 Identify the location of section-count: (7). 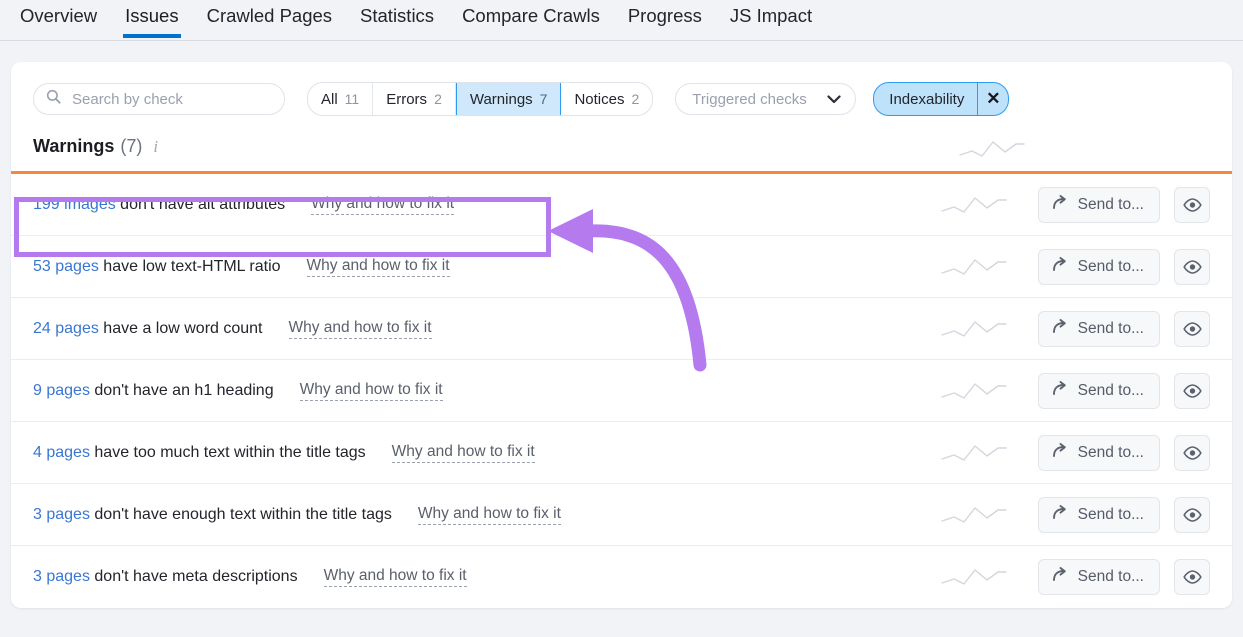
(131, 146).